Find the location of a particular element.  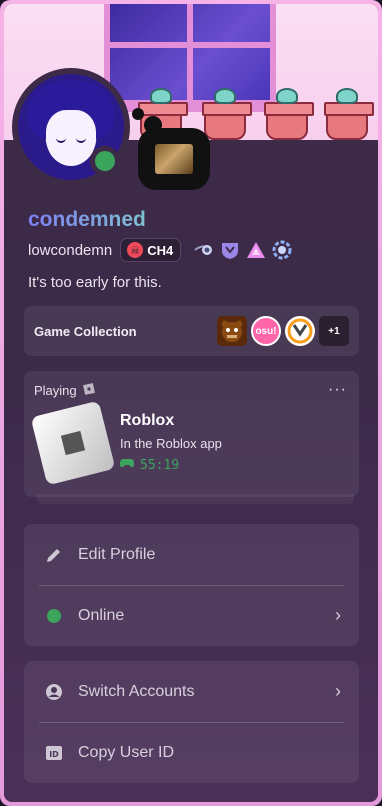

nitro-ring-icon is located at coordinates (282, 250).